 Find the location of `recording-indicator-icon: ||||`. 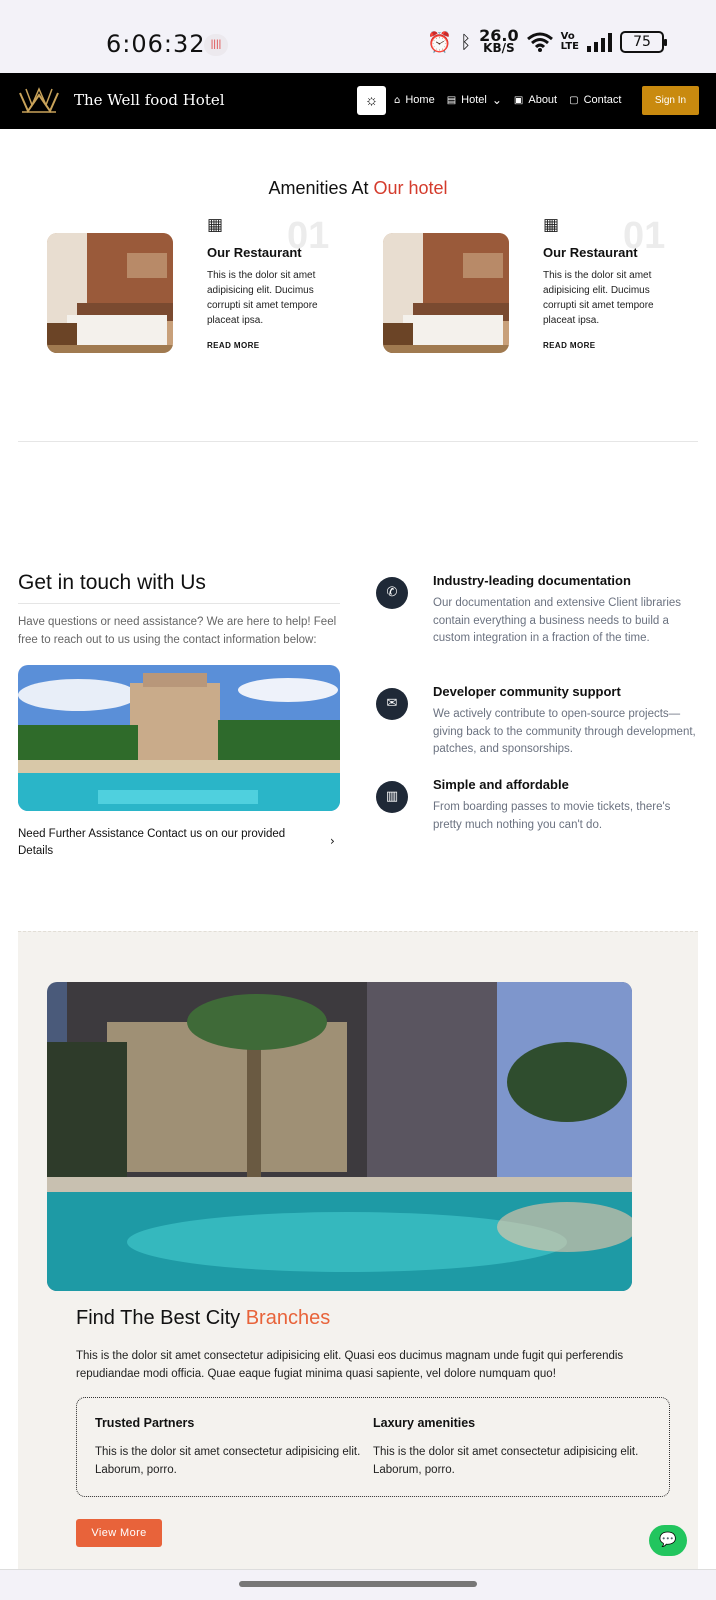

recording-indicator-icon: |||| is located at coordinates (216, 45).